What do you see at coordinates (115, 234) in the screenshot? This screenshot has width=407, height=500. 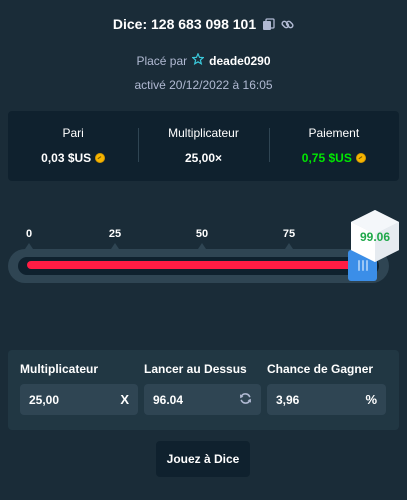 I see `tick-label: 25` at bounding box center [115, 234].